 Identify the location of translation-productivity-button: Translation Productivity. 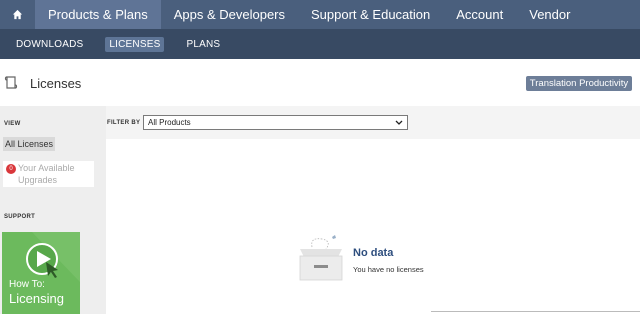
(579, 83).